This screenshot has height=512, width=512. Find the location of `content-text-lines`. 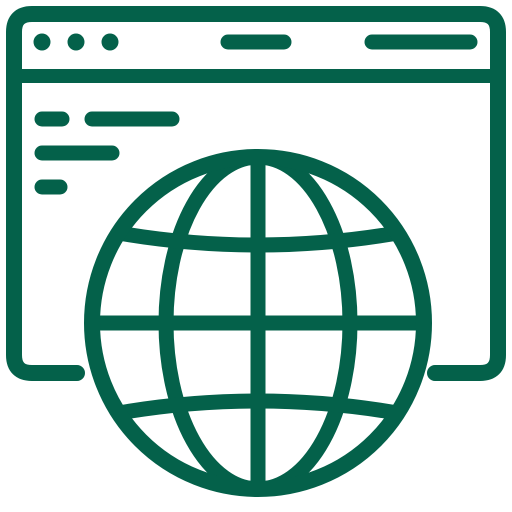

content-text-lines is located at coordinates (107, 153).